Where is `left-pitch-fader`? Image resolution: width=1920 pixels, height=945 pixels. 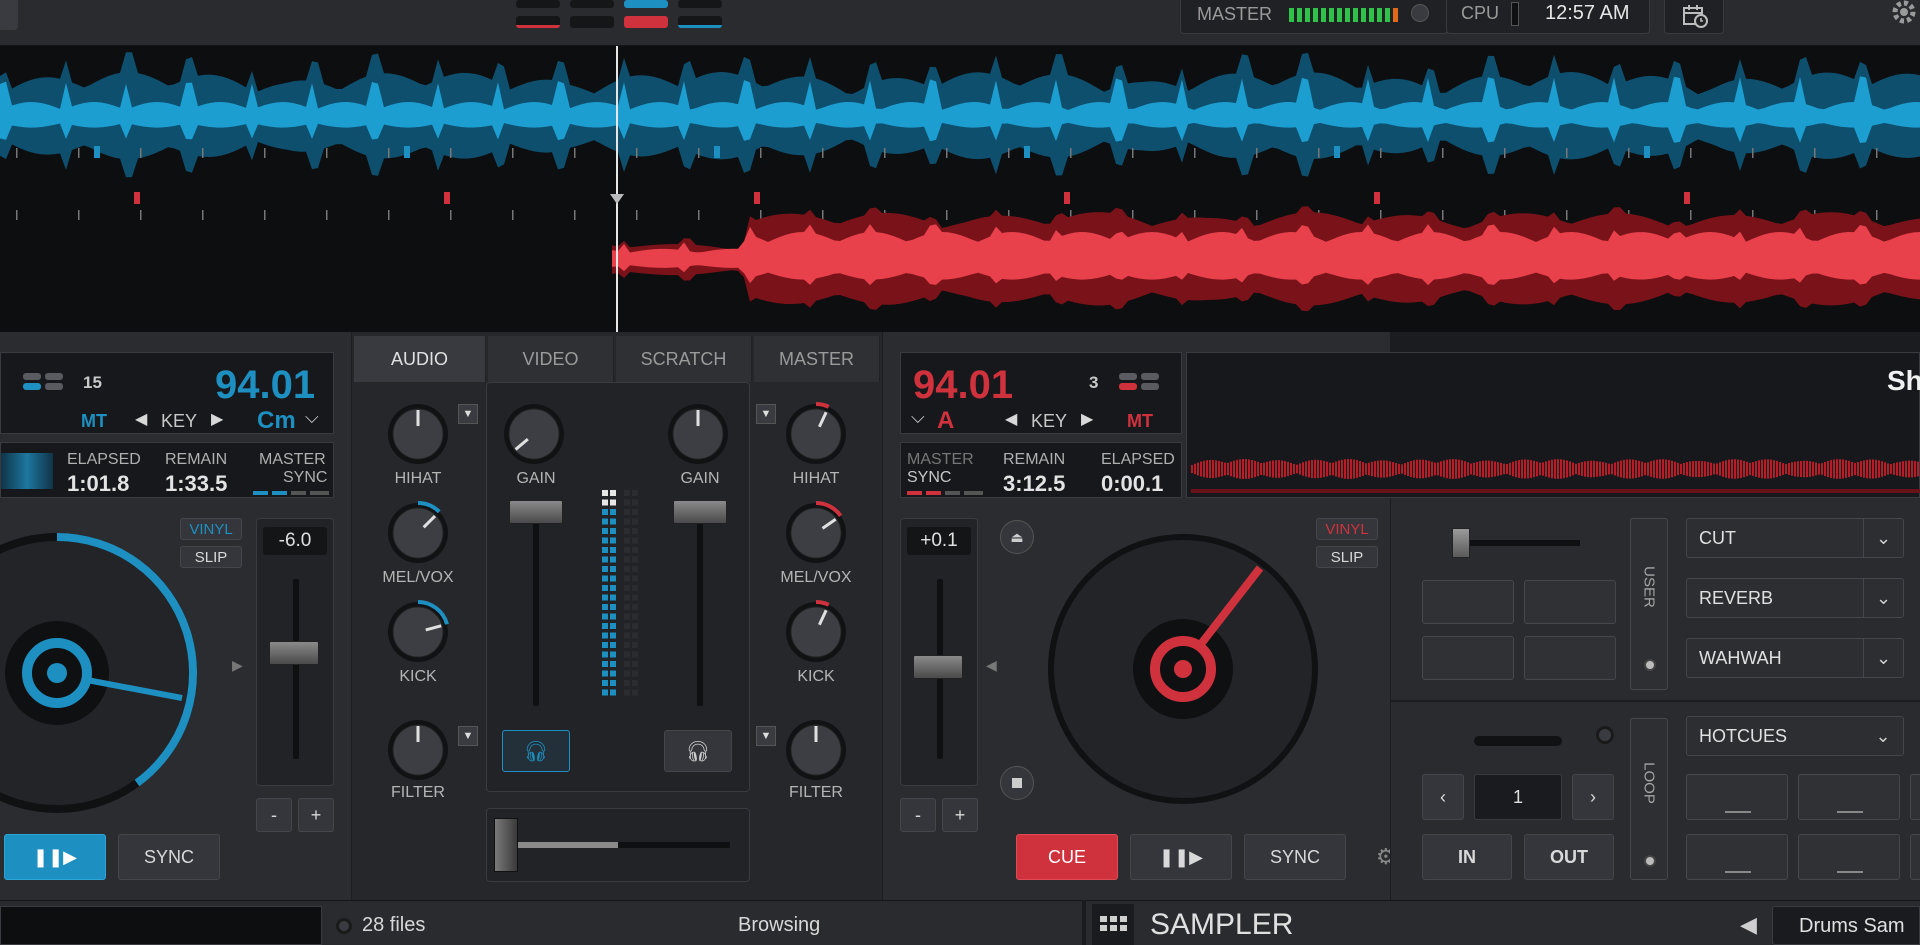
left-pitch-fader is located at coordinates (294, 653).